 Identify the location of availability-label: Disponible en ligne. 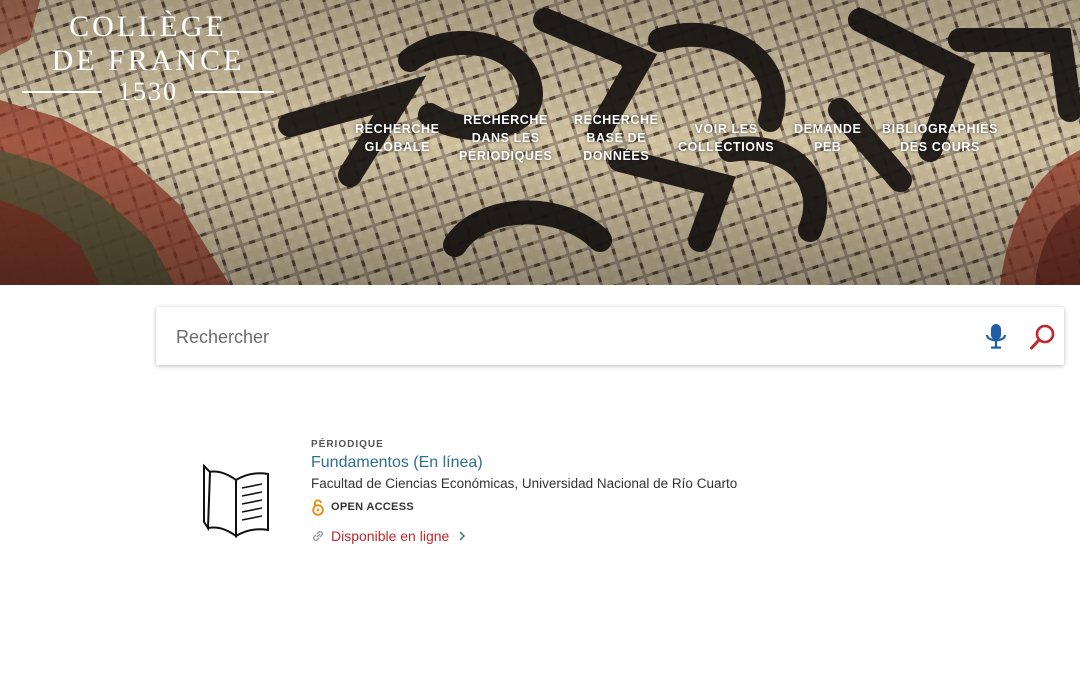
(390, 536).